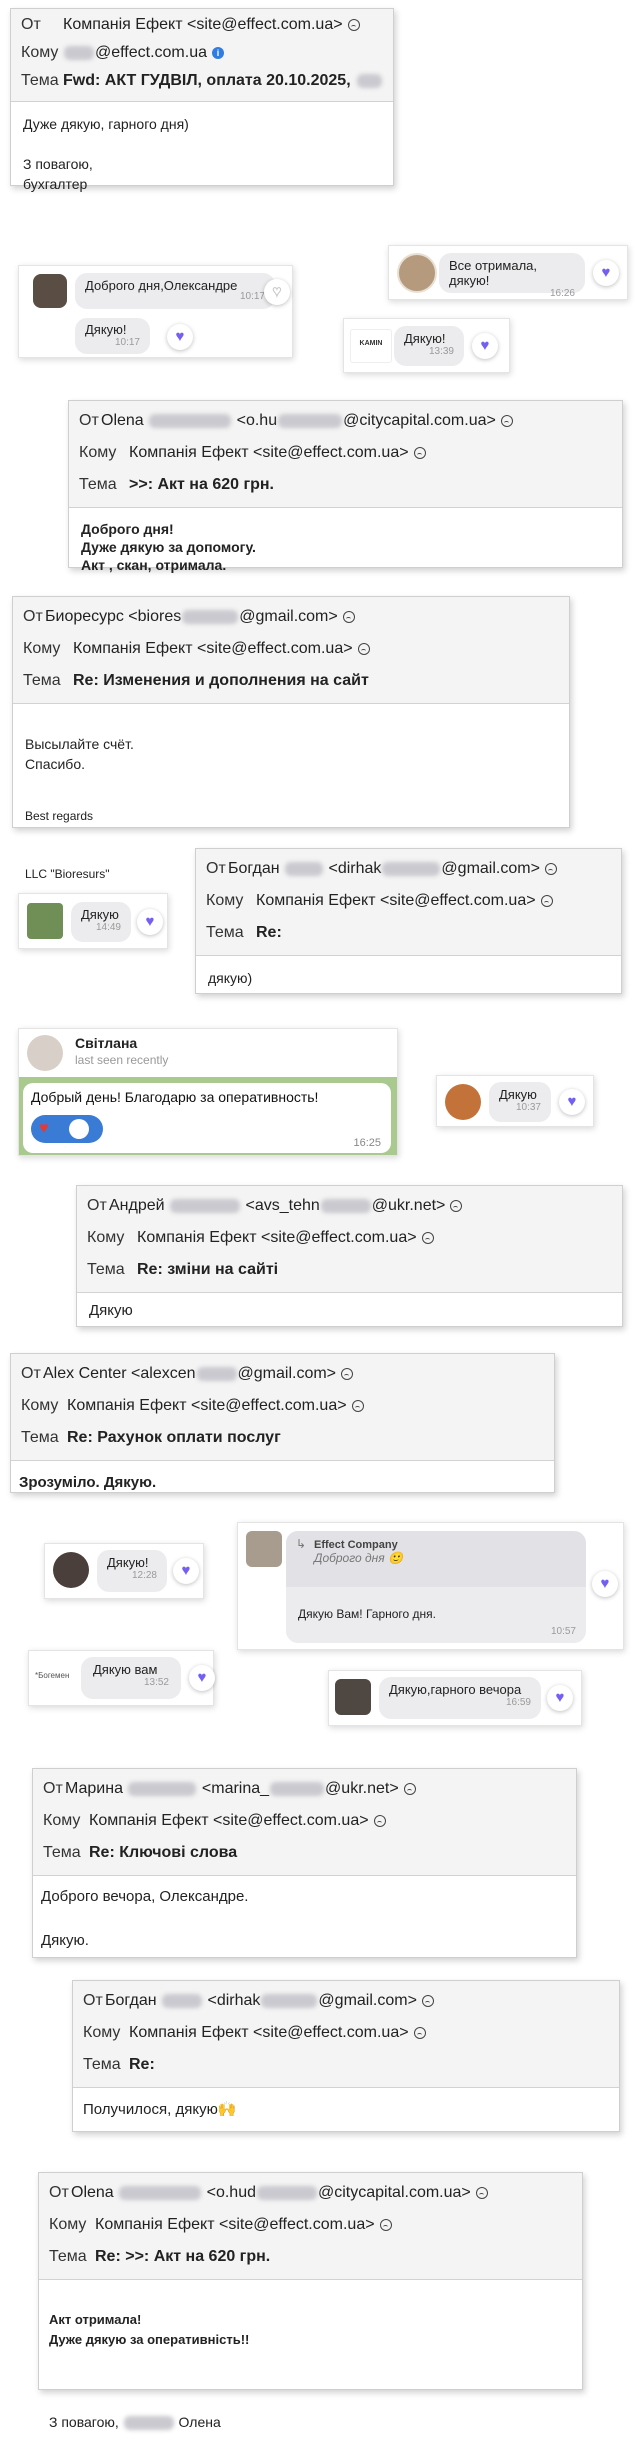 The height and width of the screenshot is (2462, 635). What do you see at coordinates (88, 1482) in the screenshot?
I see `email-body: Зрозуміло. Дякую.` at bounding box center [88, 1482].